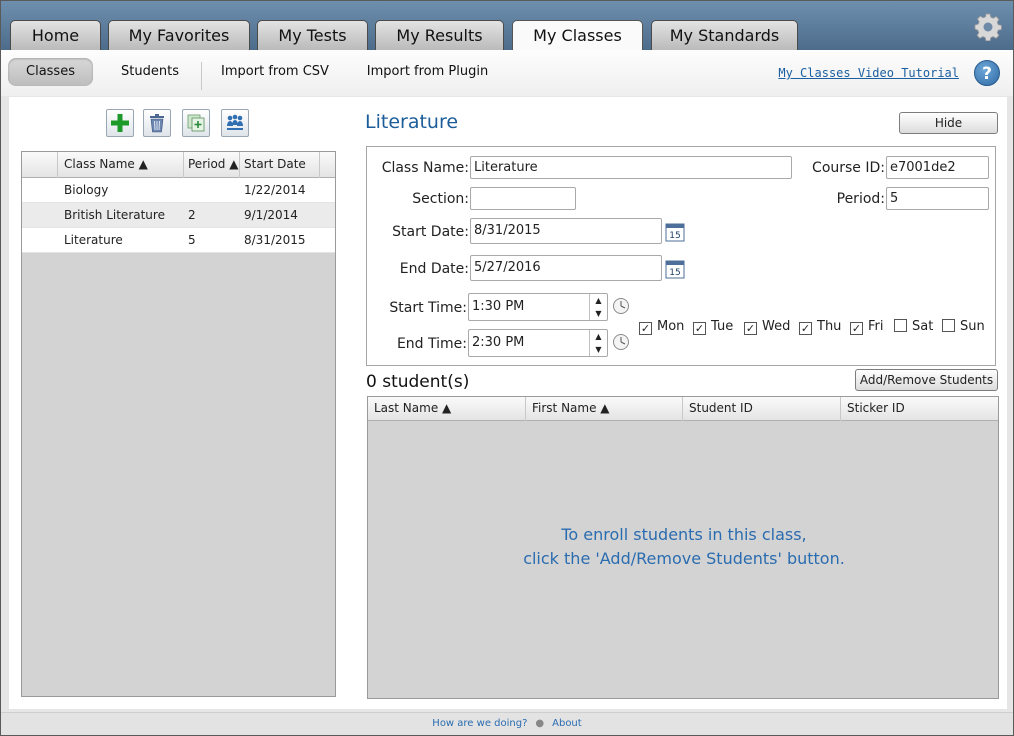 The image size is (1014, 736). I want to click on subnav-import-plugin: Import from Plugin, so click(427, 72).